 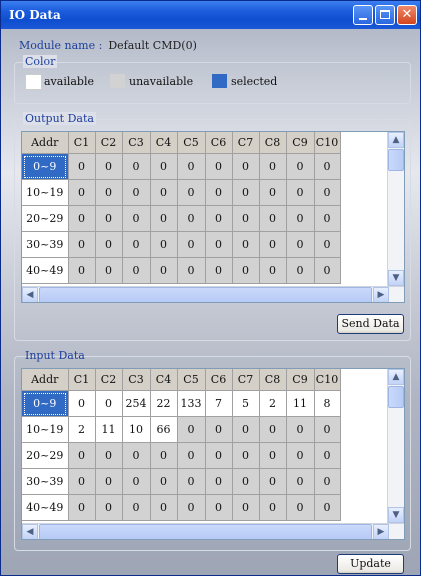 What do you see at coordinates (385, 15) in the screenshot?
I see `maximize-button` at bounding box center [385, 15].